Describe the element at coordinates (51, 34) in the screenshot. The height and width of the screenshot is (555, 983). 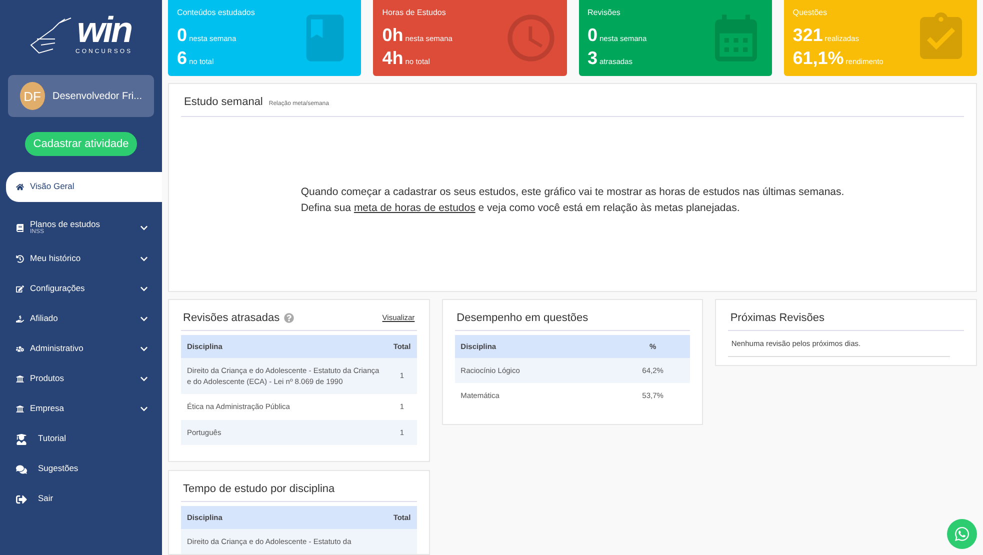
I see `wing-logo-icon` at that location.